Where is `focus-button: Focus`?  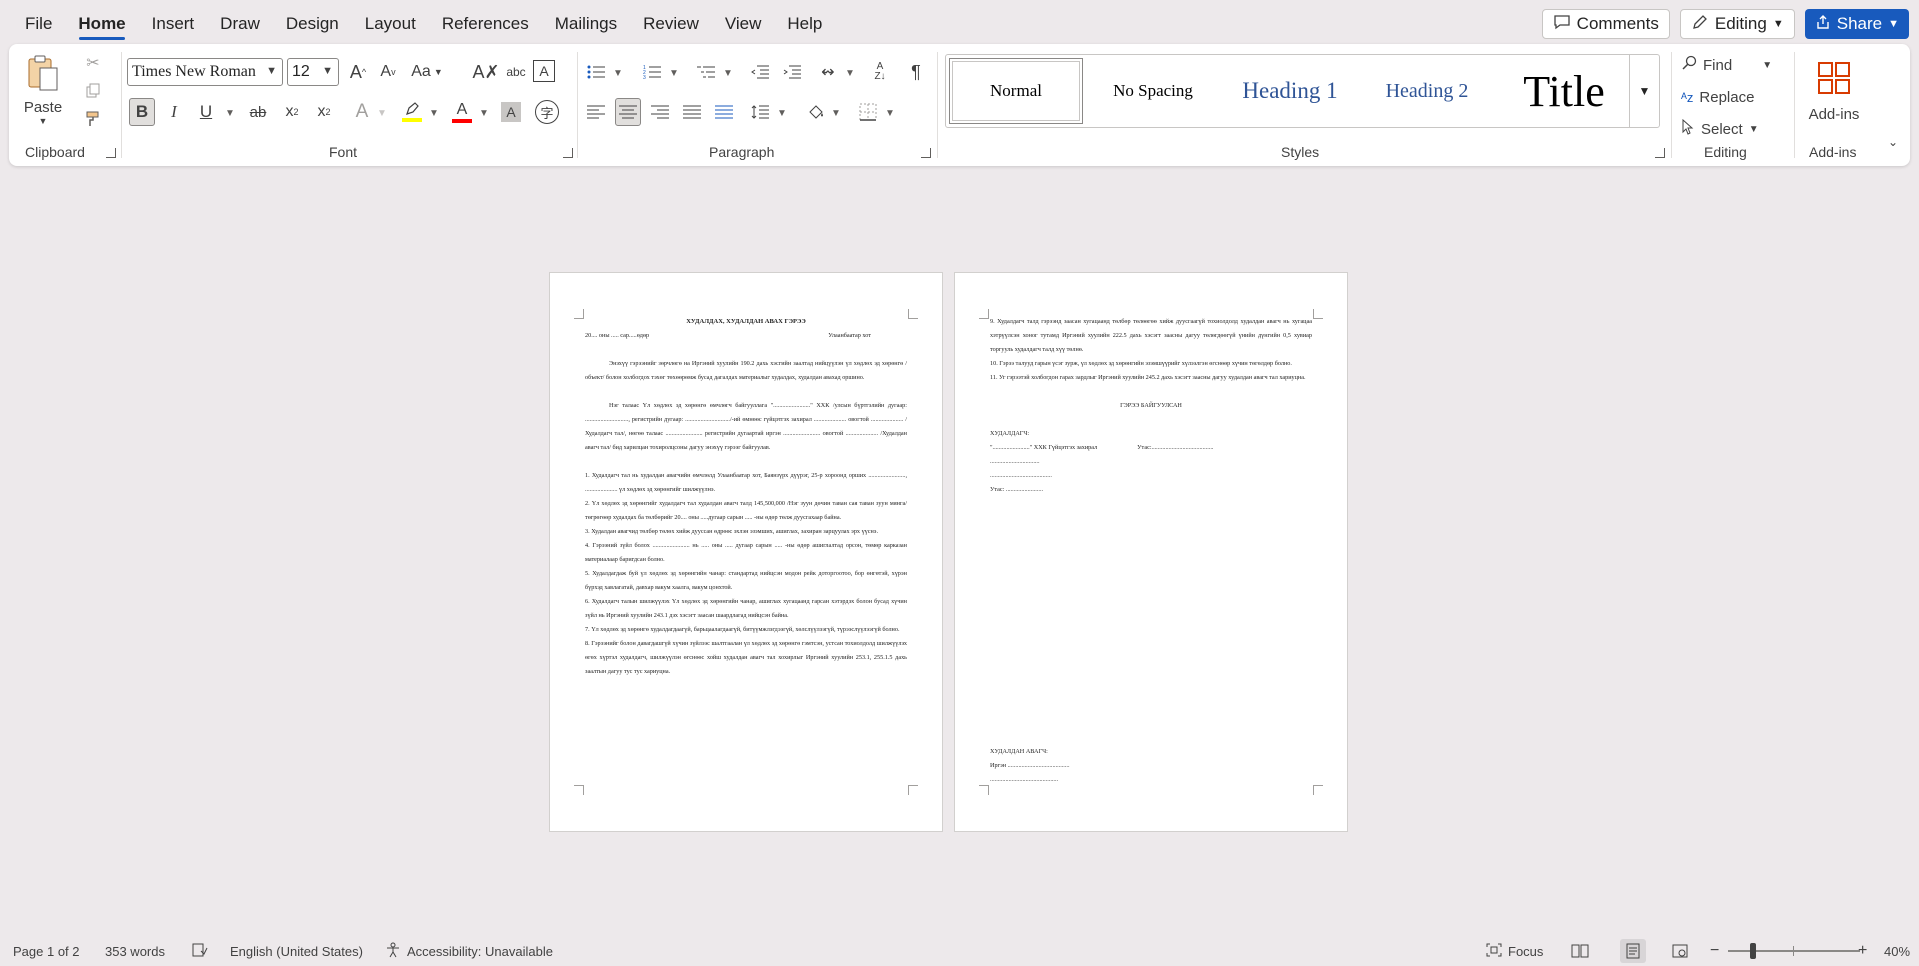 focus-button: Focus is located at coordinates (1514, 951).